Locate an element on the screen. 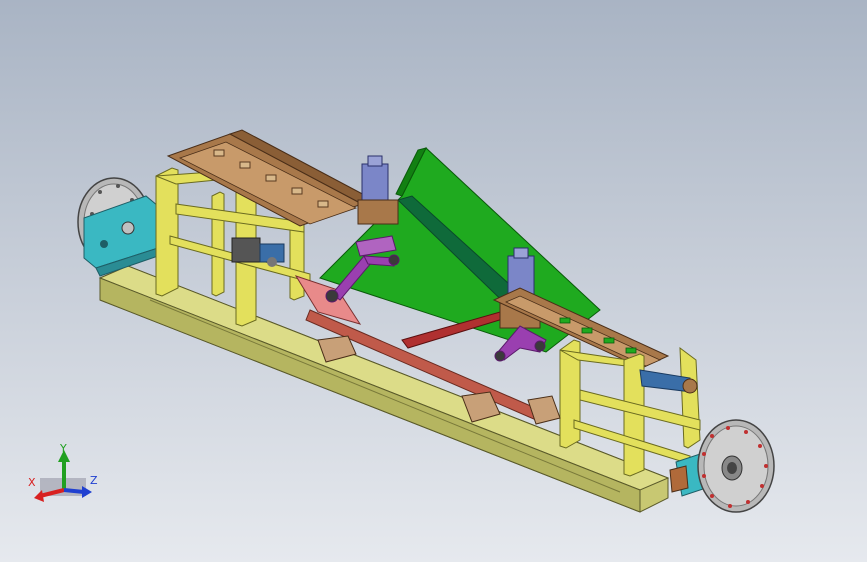  triad-z-label: Z is located at coordinates (94, 480).